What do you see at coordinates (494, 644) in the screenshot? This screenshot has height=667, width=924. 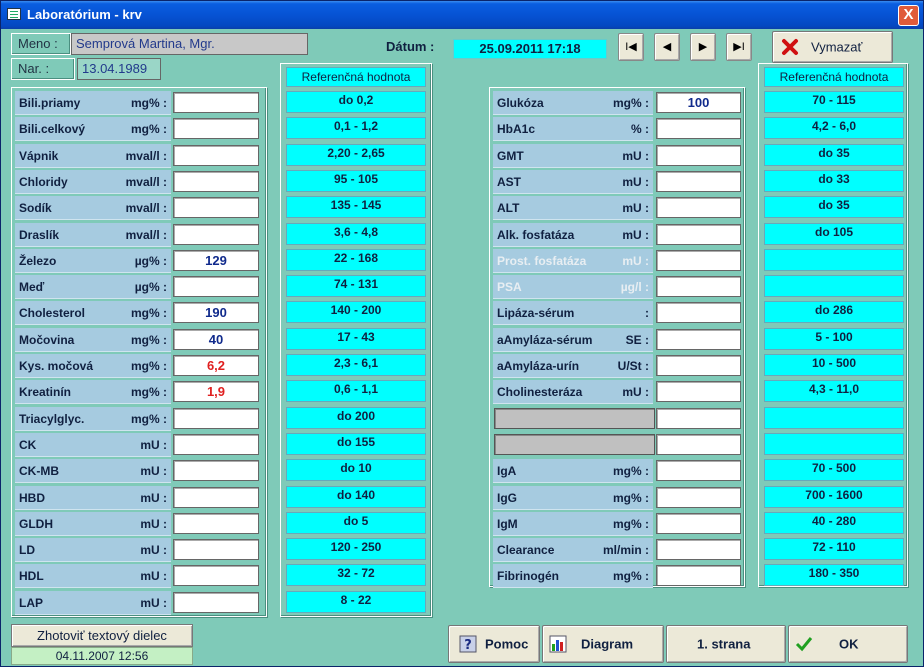 I see `help-button: ? Pomoc` at bounding box center [494, 644].